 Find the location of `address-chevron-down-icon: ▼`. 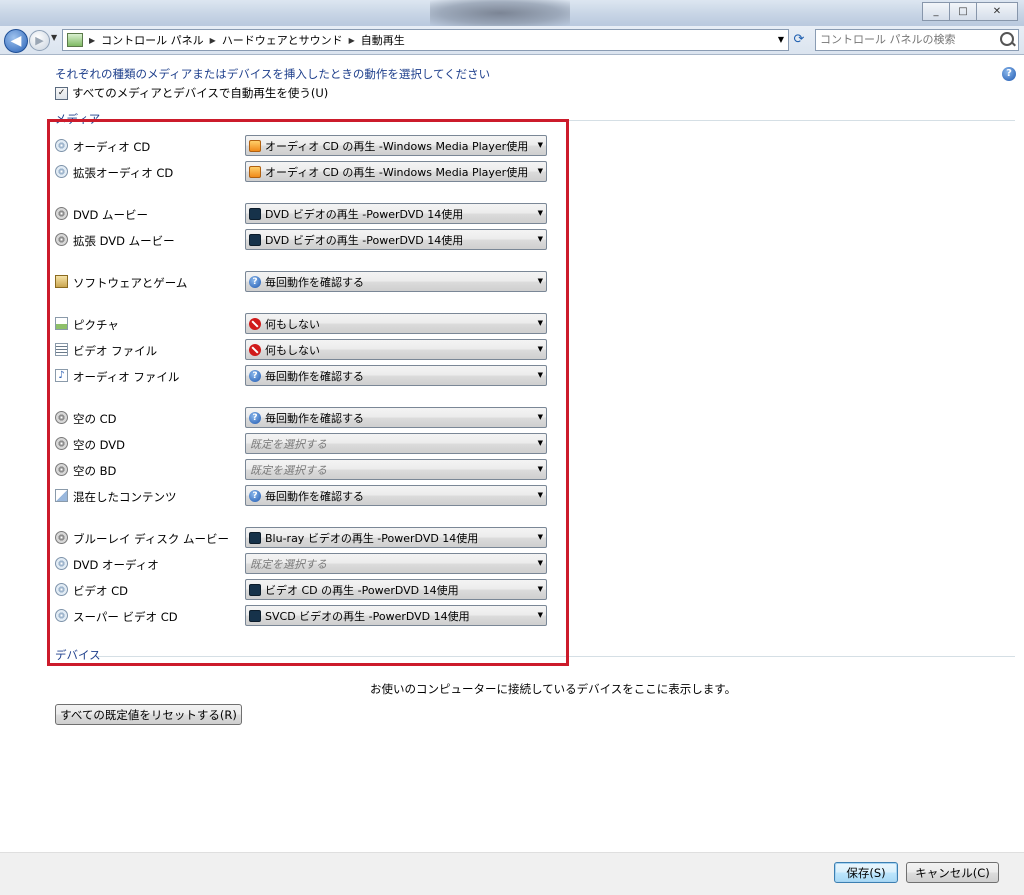

address-chevron-down-icon: ▼ is located at coordinates (781, 39).